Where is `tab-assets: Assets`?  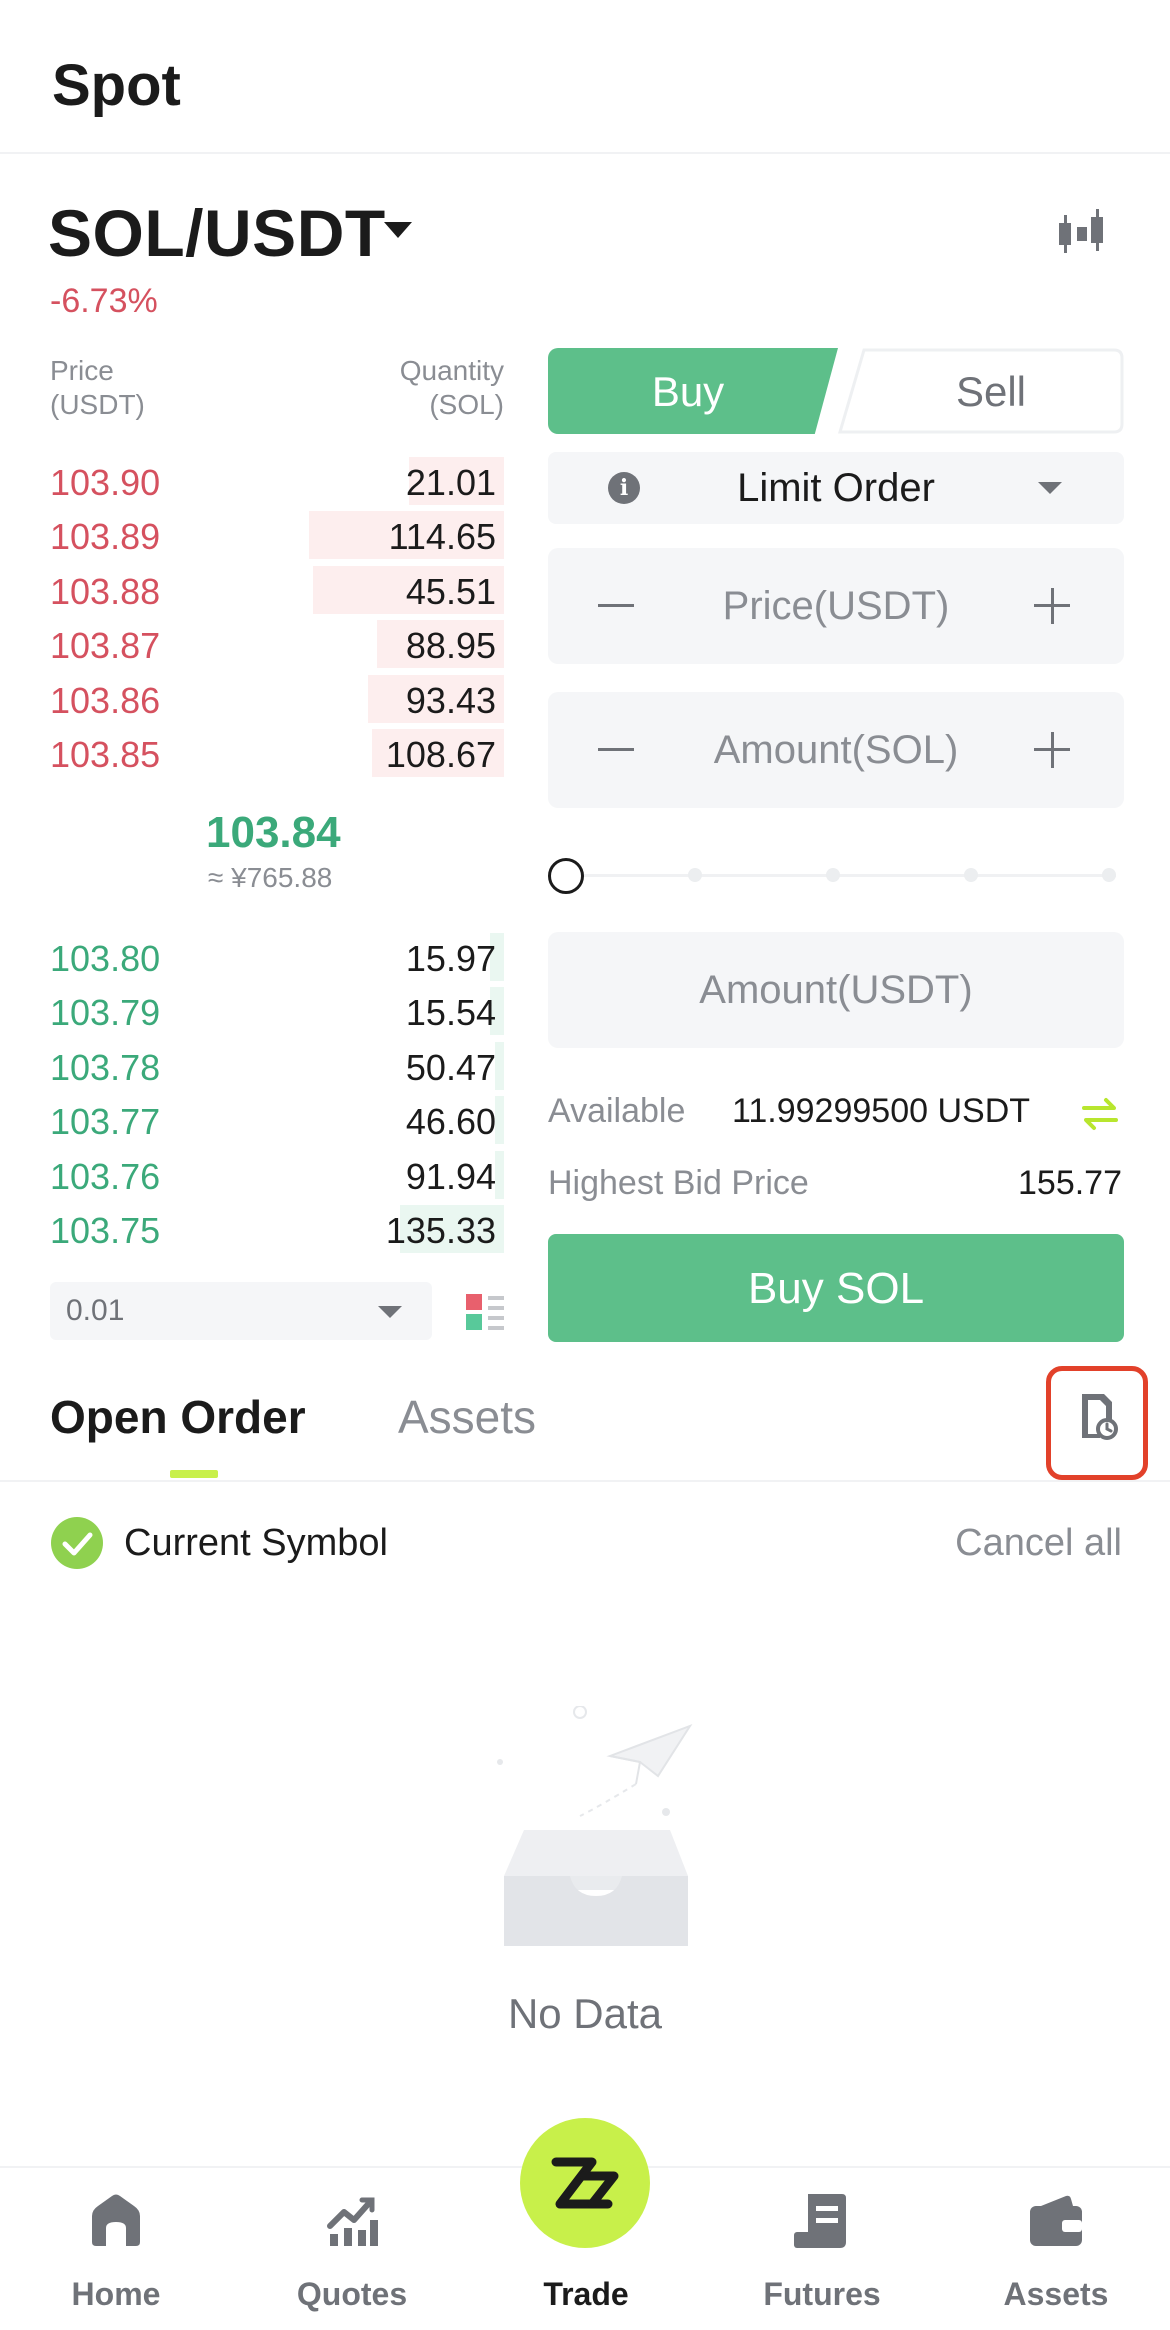
tab-assets: Assets is located at coordinates (467, 1417).